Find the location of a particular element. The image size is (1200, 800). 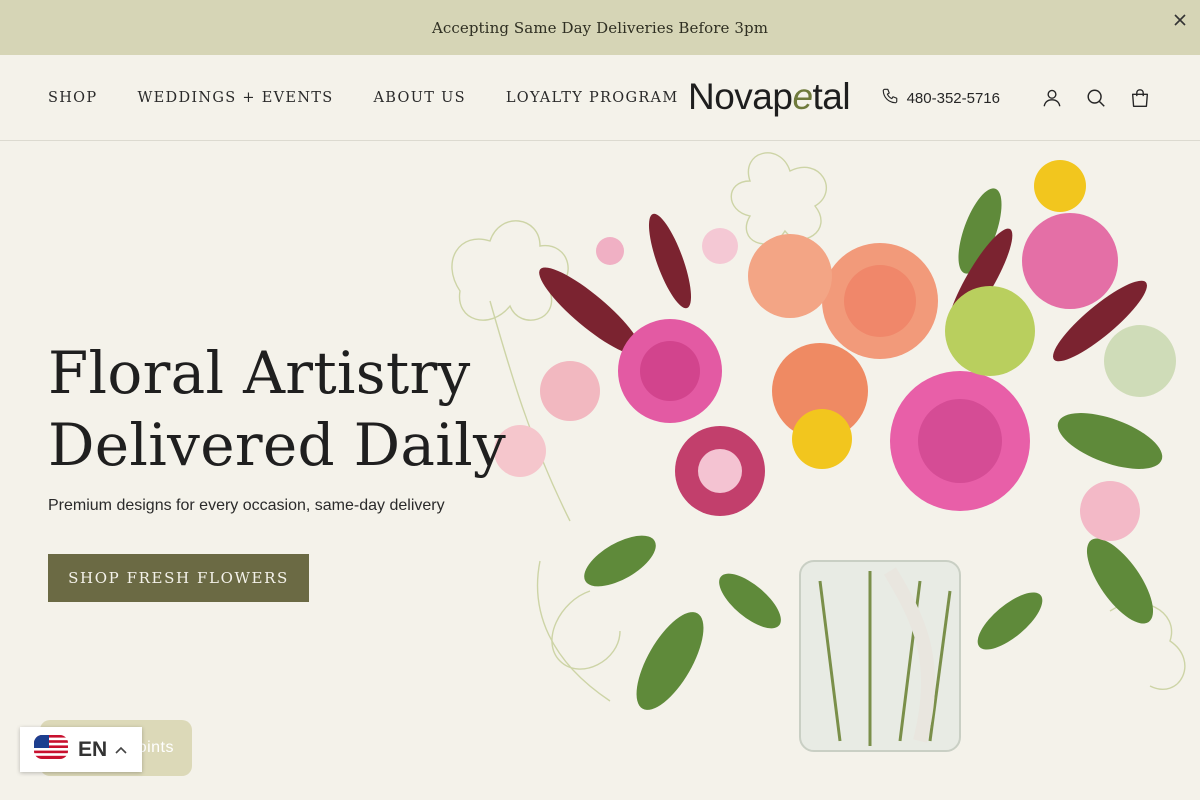

language-code: EN is located at coordinates (93, 749).